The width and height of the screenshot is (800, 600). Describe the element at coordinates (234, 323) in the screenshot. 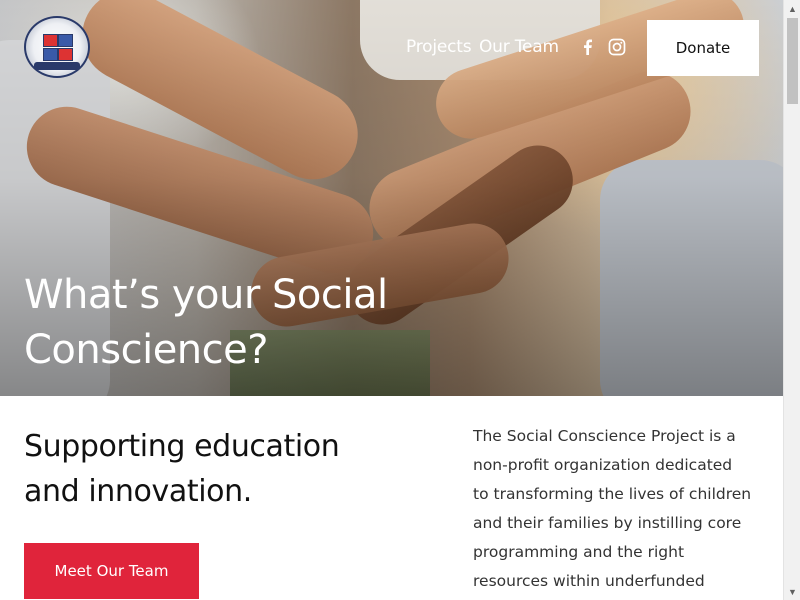

I see `hero-title: What’s your Social Conscience?` at that location.